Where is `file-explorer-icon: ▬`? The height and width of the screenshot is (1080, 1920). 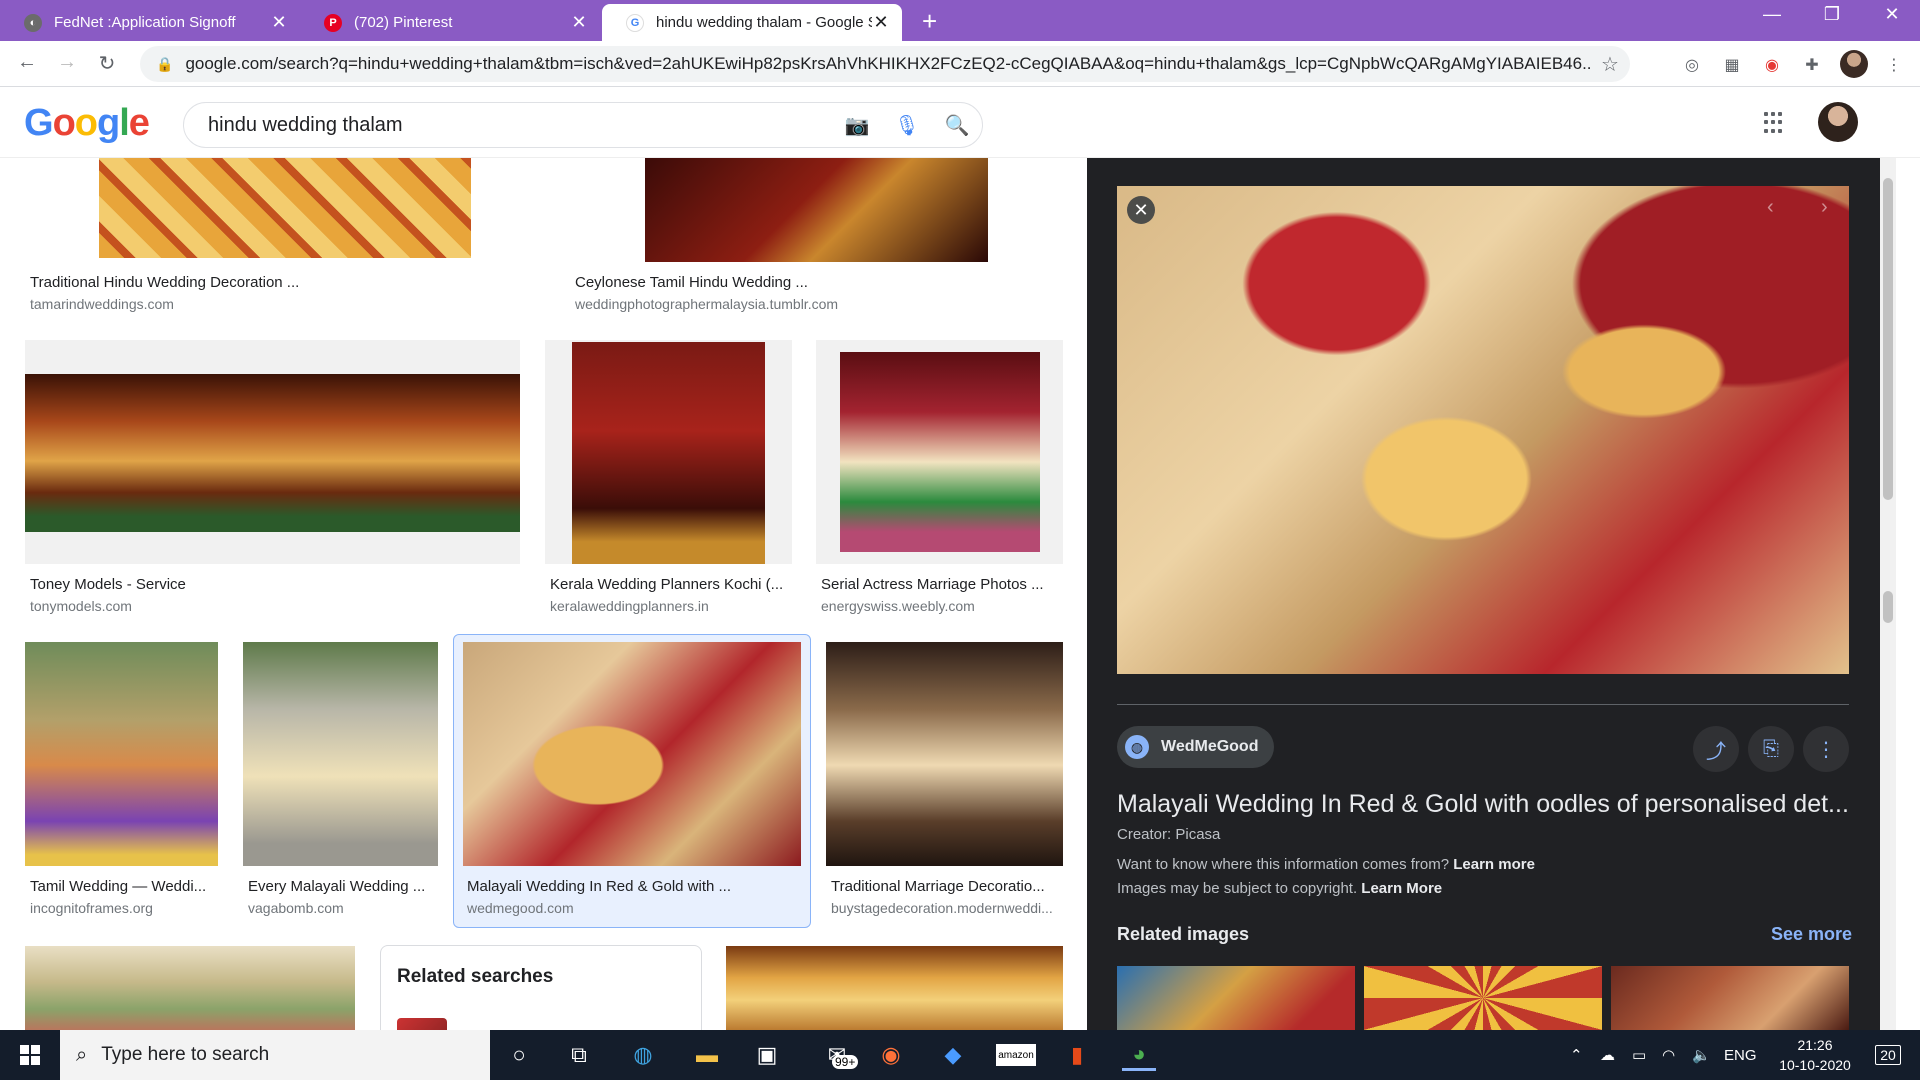 file-explorer-icon: ▬ is located at coordinates (707, 1055).